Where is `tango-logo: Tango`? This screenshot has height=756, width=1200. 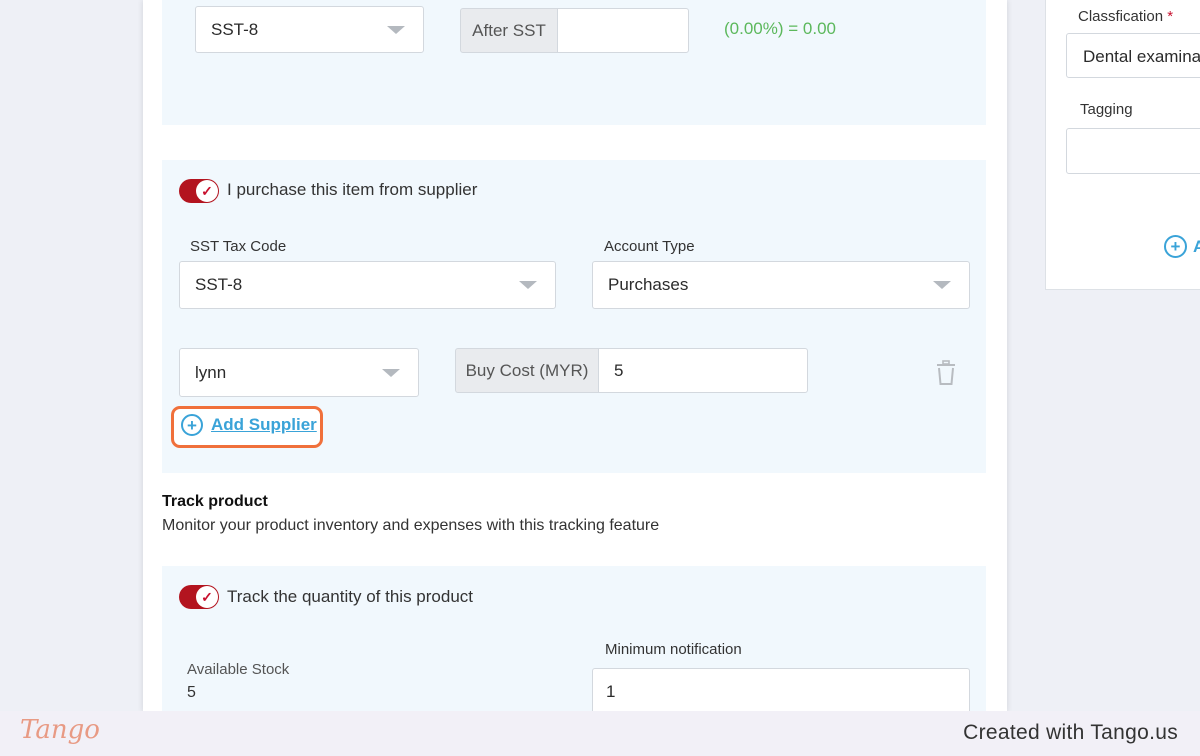 tango-logo: Tango is located at coordinates (60, 730).